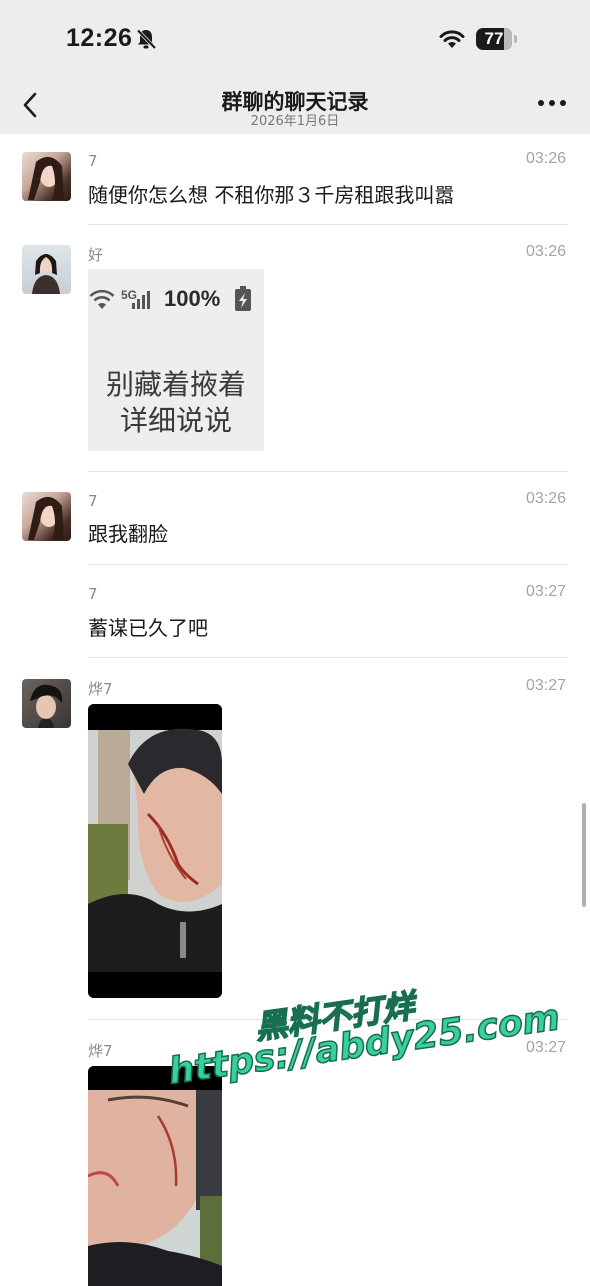 This screenshot has height=1286, width=590. Describe the element at coordinates (128, 532) in the screenshot. I see `message-text: 跟我翻脸` at that location.